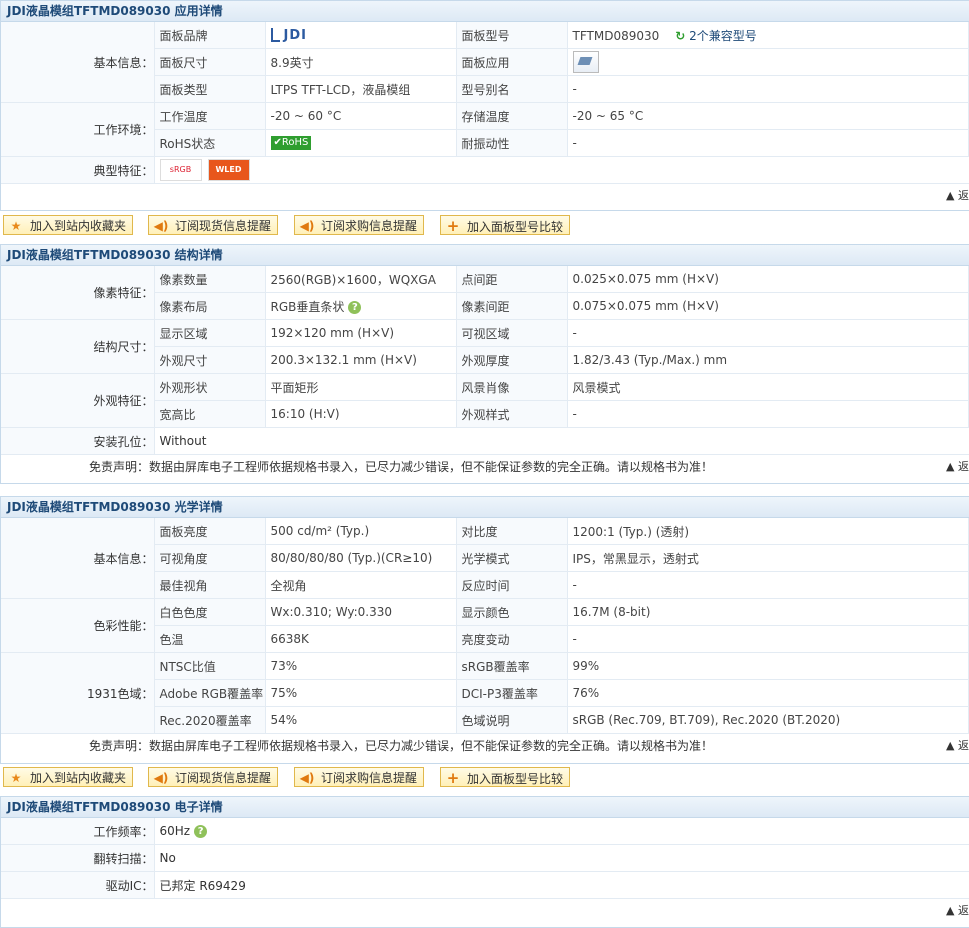 The height and width of the screenshot is (928, 969). What do you see at coordinates (768, 279) in the screenshot?
I see `field-value: 0.025×0.075 mm (H×V)` at bounding box center [768, 279].